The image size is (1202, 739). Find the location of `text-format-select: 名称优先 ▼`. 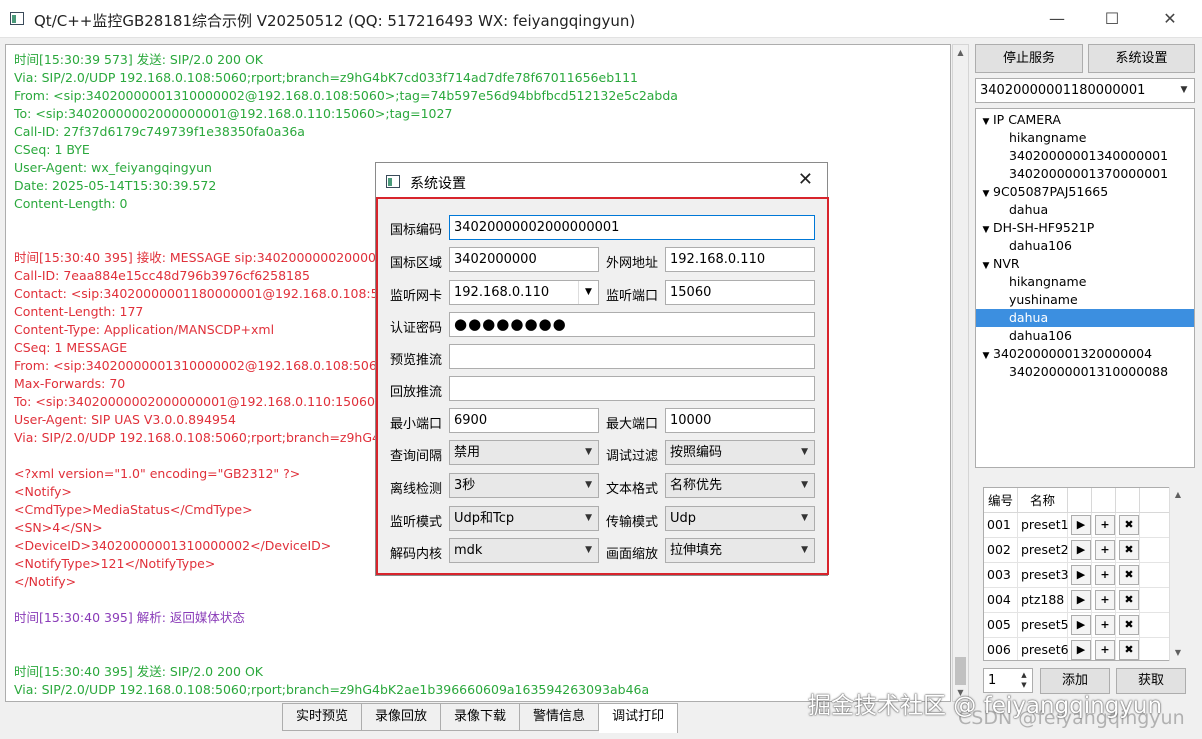

text-format-select: 名称优先 ▼ is located at coordinates (740, 485).